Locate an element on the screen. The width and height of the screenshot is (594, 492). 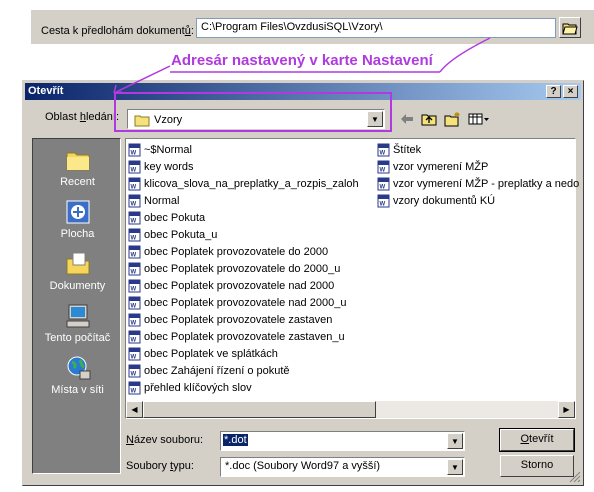
cancel-button: Storno is located at coordinates (537, 466).